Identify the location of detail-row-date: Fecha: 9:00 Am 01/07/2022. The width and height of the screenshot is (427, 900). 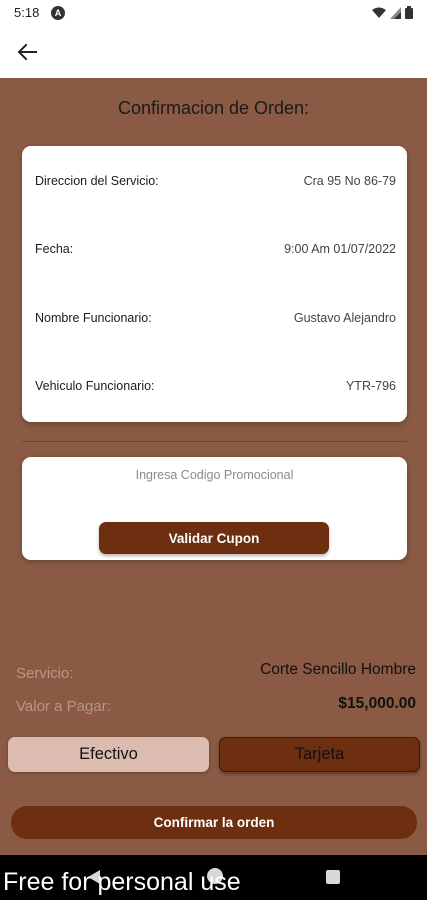
(215, 249).